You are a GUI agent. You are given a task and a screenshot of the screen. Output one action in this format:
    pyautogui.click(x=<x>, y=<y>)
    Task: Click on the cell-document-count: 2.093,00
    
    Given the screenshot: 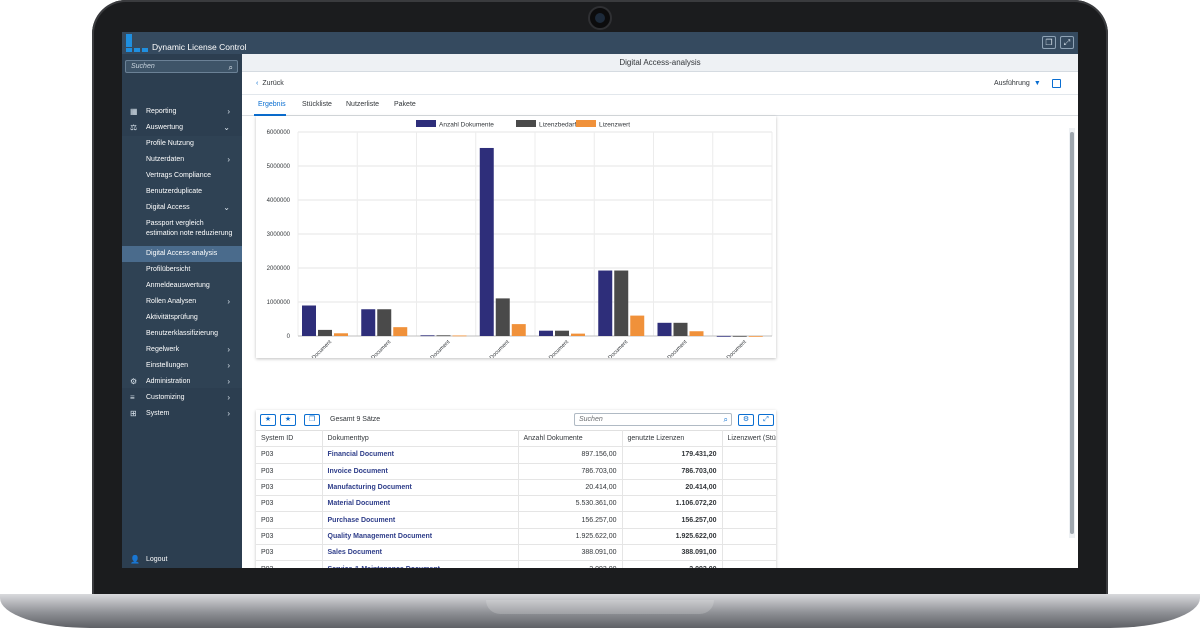 What is the action you would take?
    pyautogui.click(x=570, y=564)
    